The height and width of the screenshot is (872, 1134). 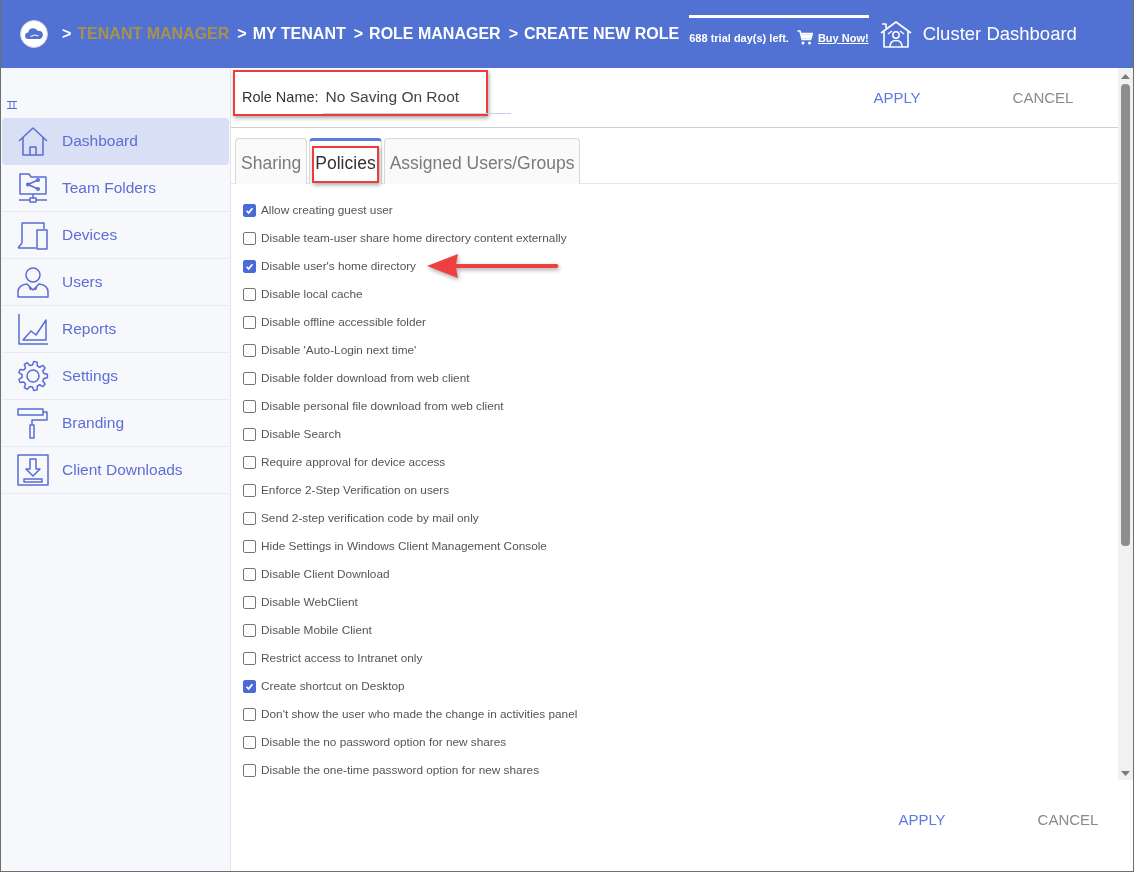 I want to click on checkbox-label: Disable WebClient, so click(x=309, y=602).